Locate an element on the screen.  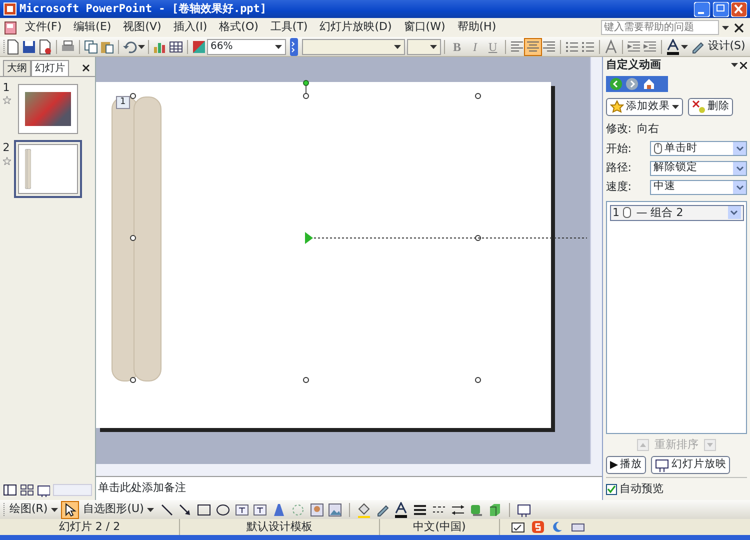
field-label: 路径: is located at coordinates (619, 168).